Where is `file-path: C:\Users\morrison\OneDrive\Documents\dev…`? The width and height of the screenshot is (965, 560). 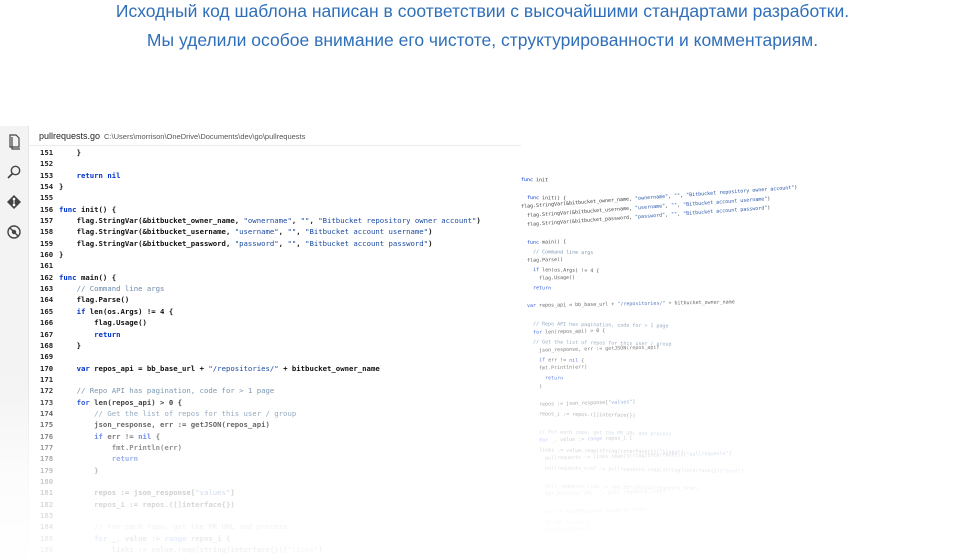 file-path: C:\Users\morrison\OneDrive\Documents\dev… is located at coordinates (205, 136).